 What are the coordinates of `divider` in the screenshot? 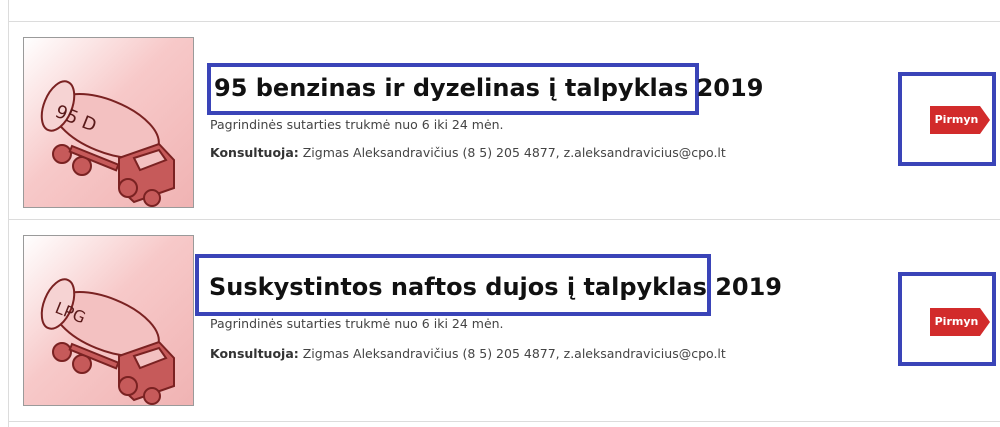 It's located at (504, 421).